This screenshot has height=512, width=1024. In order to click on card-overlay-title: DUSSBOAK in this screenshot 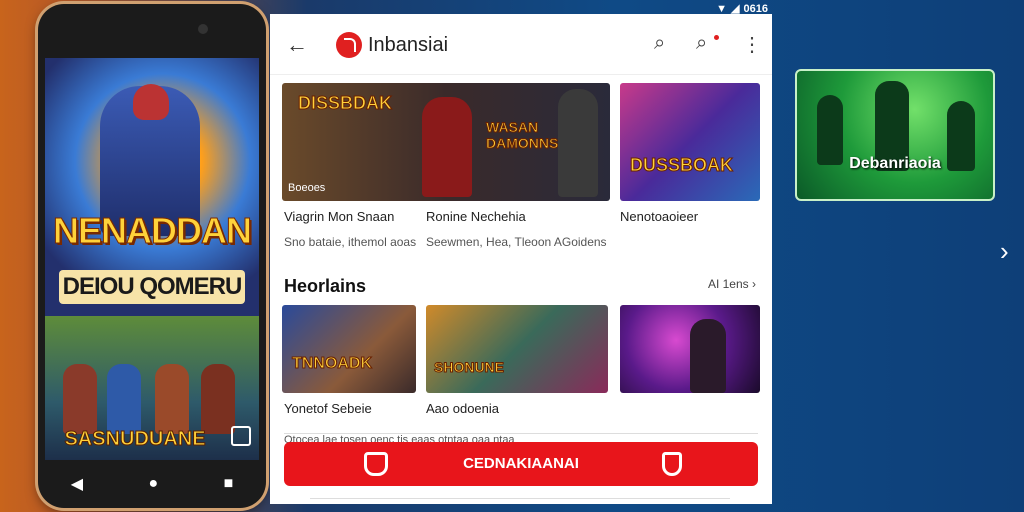, I will do `click(681, 165)`.